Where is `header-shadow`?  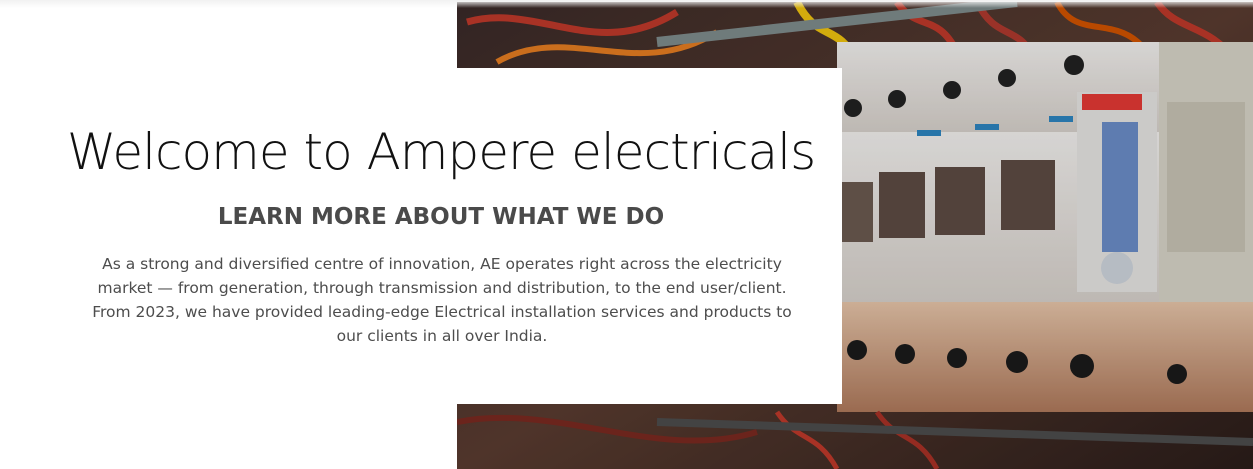 header-shadow is located at coordinates (626, 4).